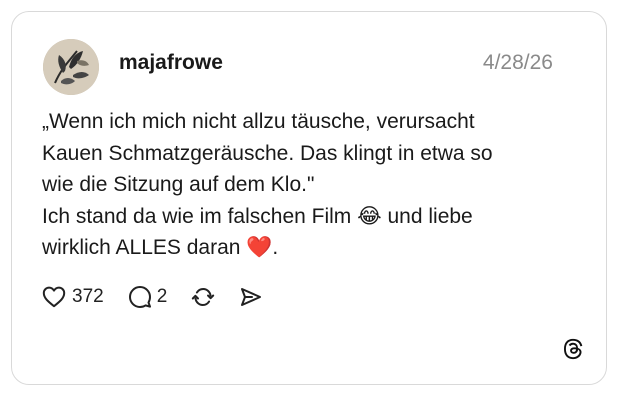  Describe the element at coordinates (162, 296) in the screenshot. I see `reply-count: 2` at that location.